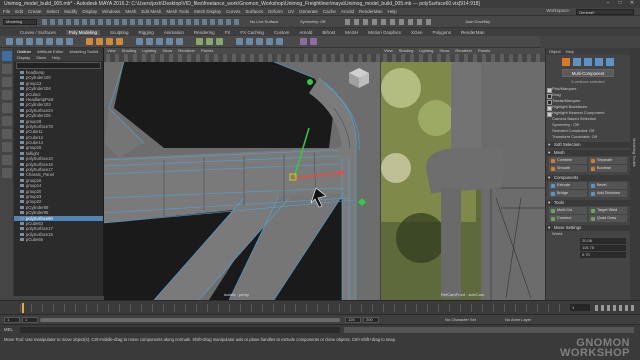  Describe the element at coordinates (7, 69) in the screenshot. I see `lasso-tool-icon` at that location.